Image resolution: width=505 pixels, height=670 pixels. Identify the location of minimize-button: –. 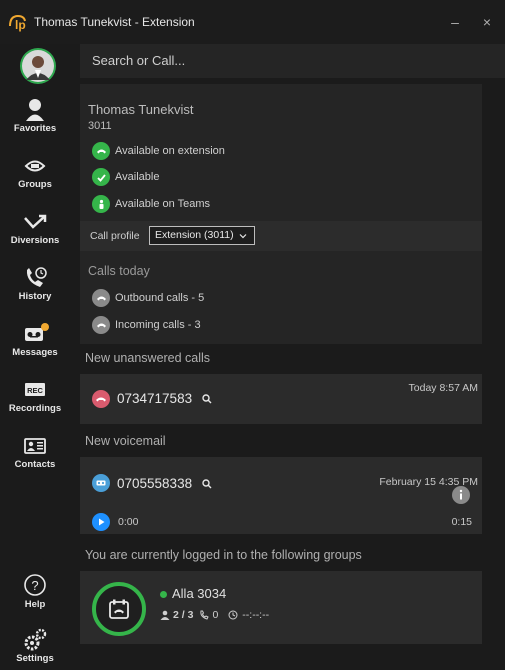
(455, 22).